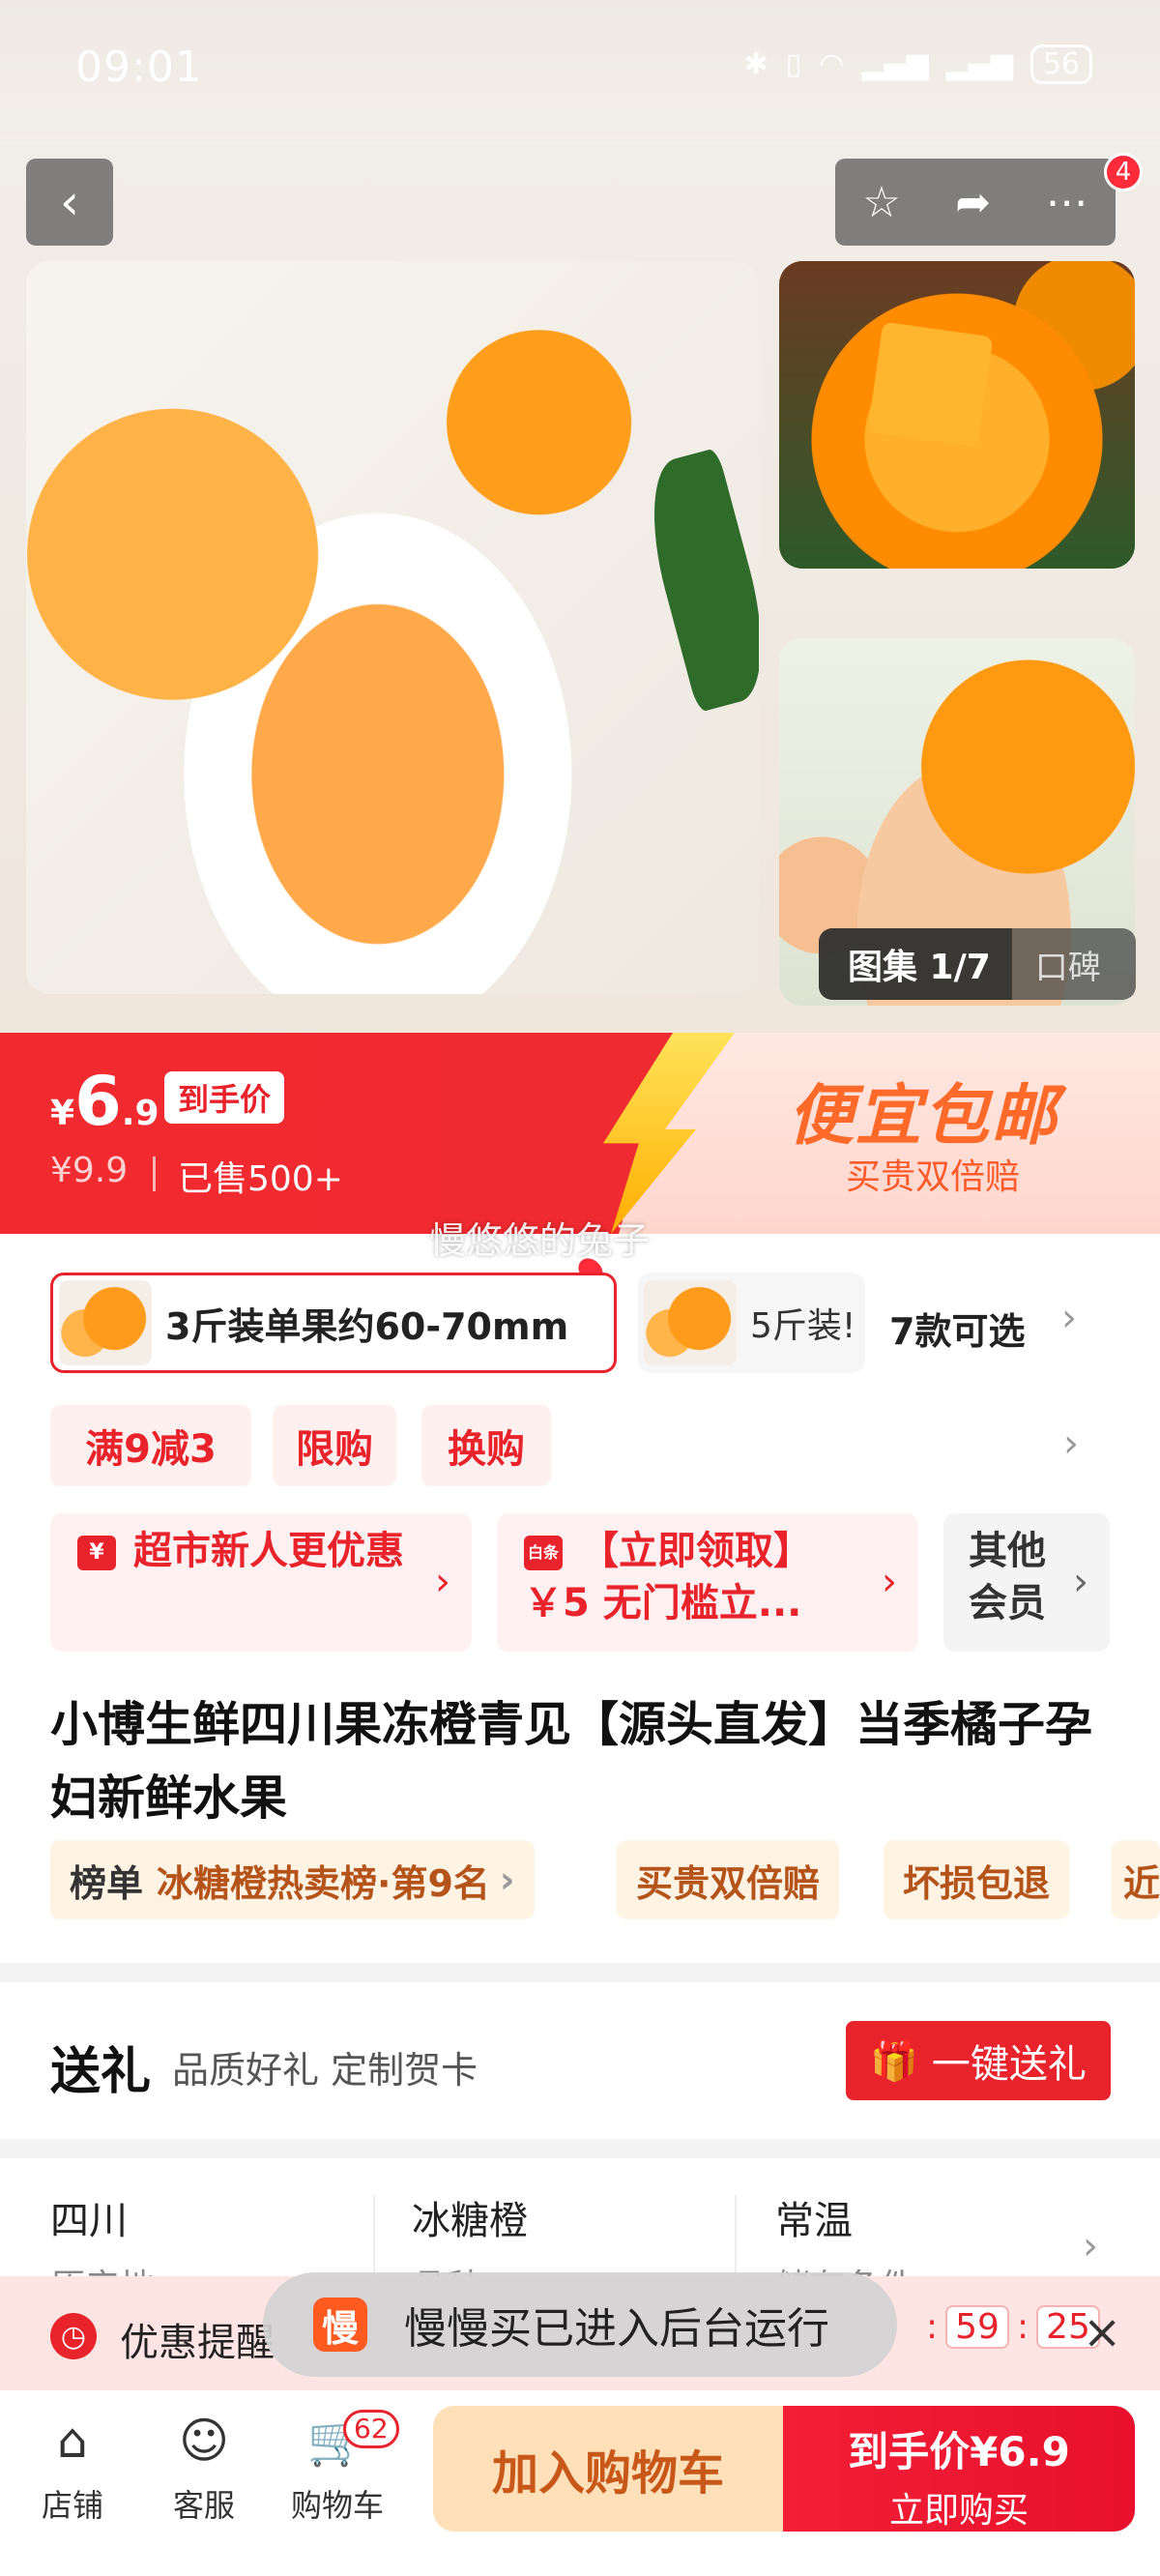 The width and height of the screenshot is (1160, 2576). I want to click on signal-icon: ▂▄▆, so click(895, 64).